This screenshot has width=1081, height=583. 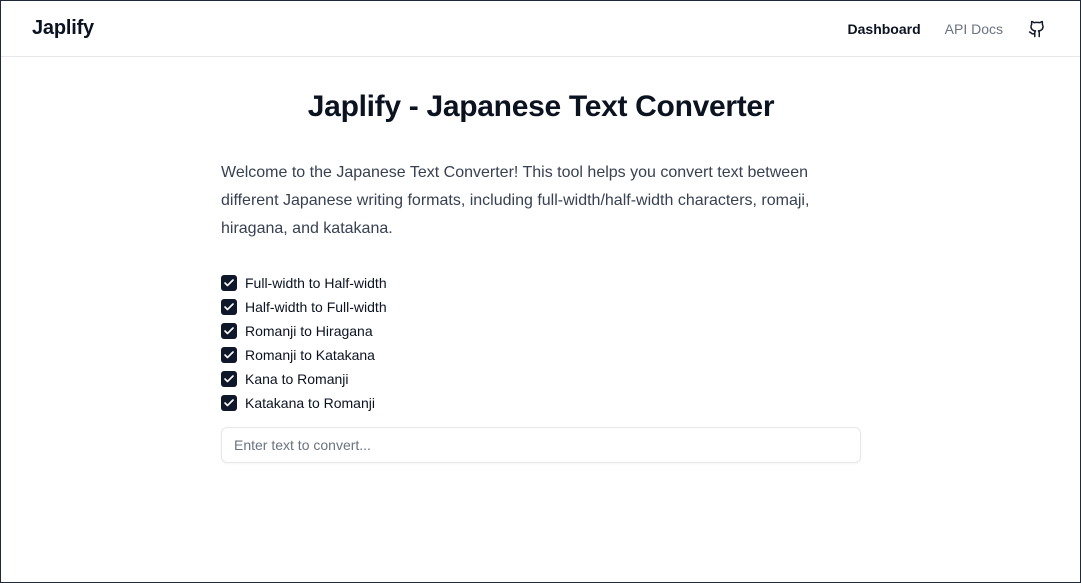 I want to click on option-label: Full-width to Half-width, so click(x=316, y=283).